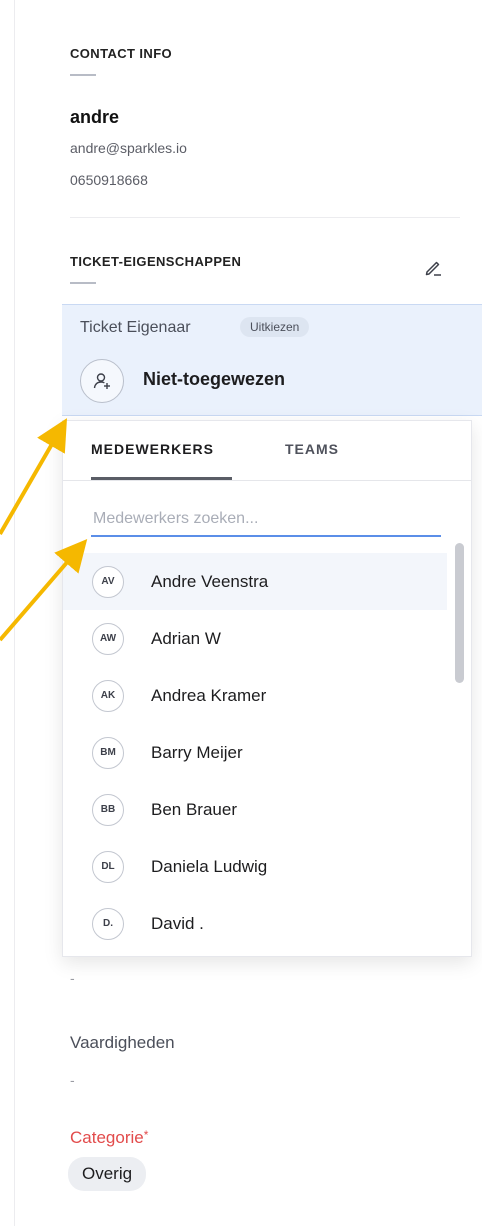  What do you see at coordinates (459, 613) in the screenshot?
I see `scrollbar-thumb` at bounding box center [459, 613].